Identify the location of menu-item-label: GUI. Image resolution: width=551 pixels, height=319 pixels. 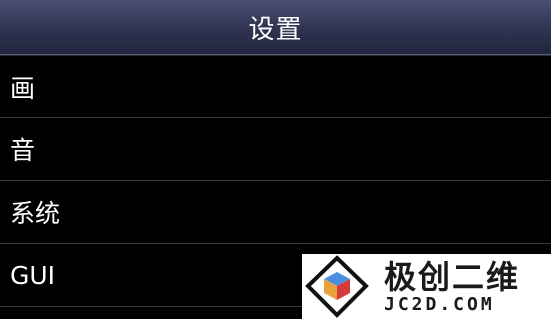
(33, 275).